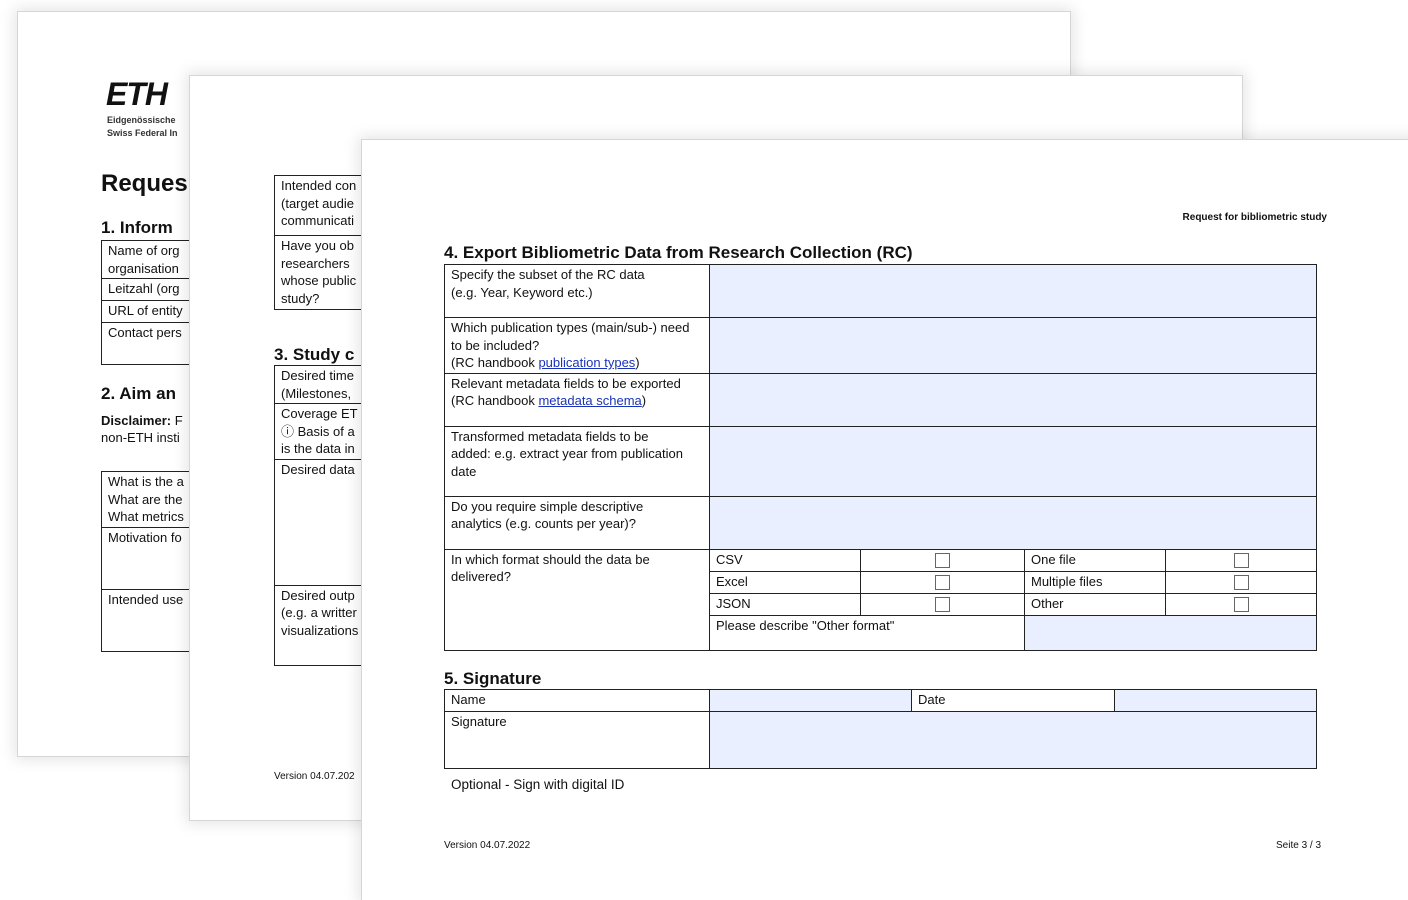 The width and height of the screenshot is (1408, 900). I want to click on multiple-files-checkbox, so click(1241, 582).